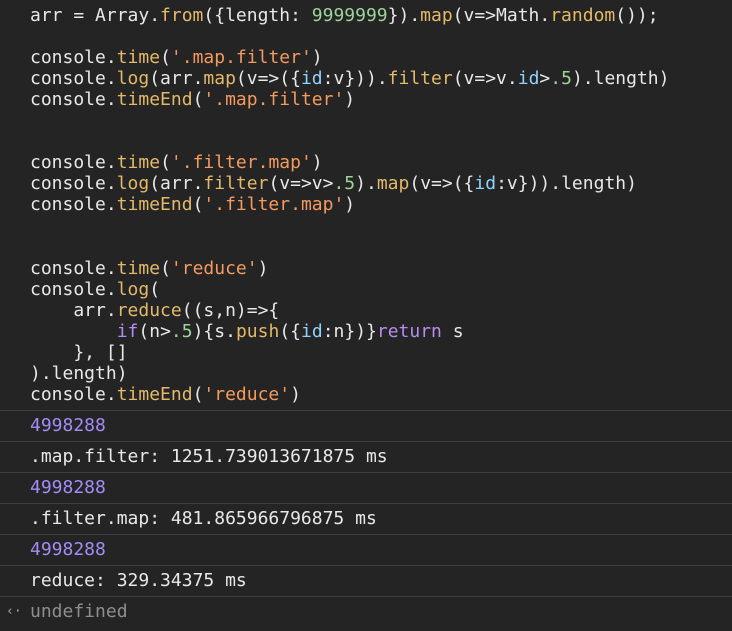 The width and height of the screenshot is (732, 631). I want to click on code-token: })., so click(404, 15).